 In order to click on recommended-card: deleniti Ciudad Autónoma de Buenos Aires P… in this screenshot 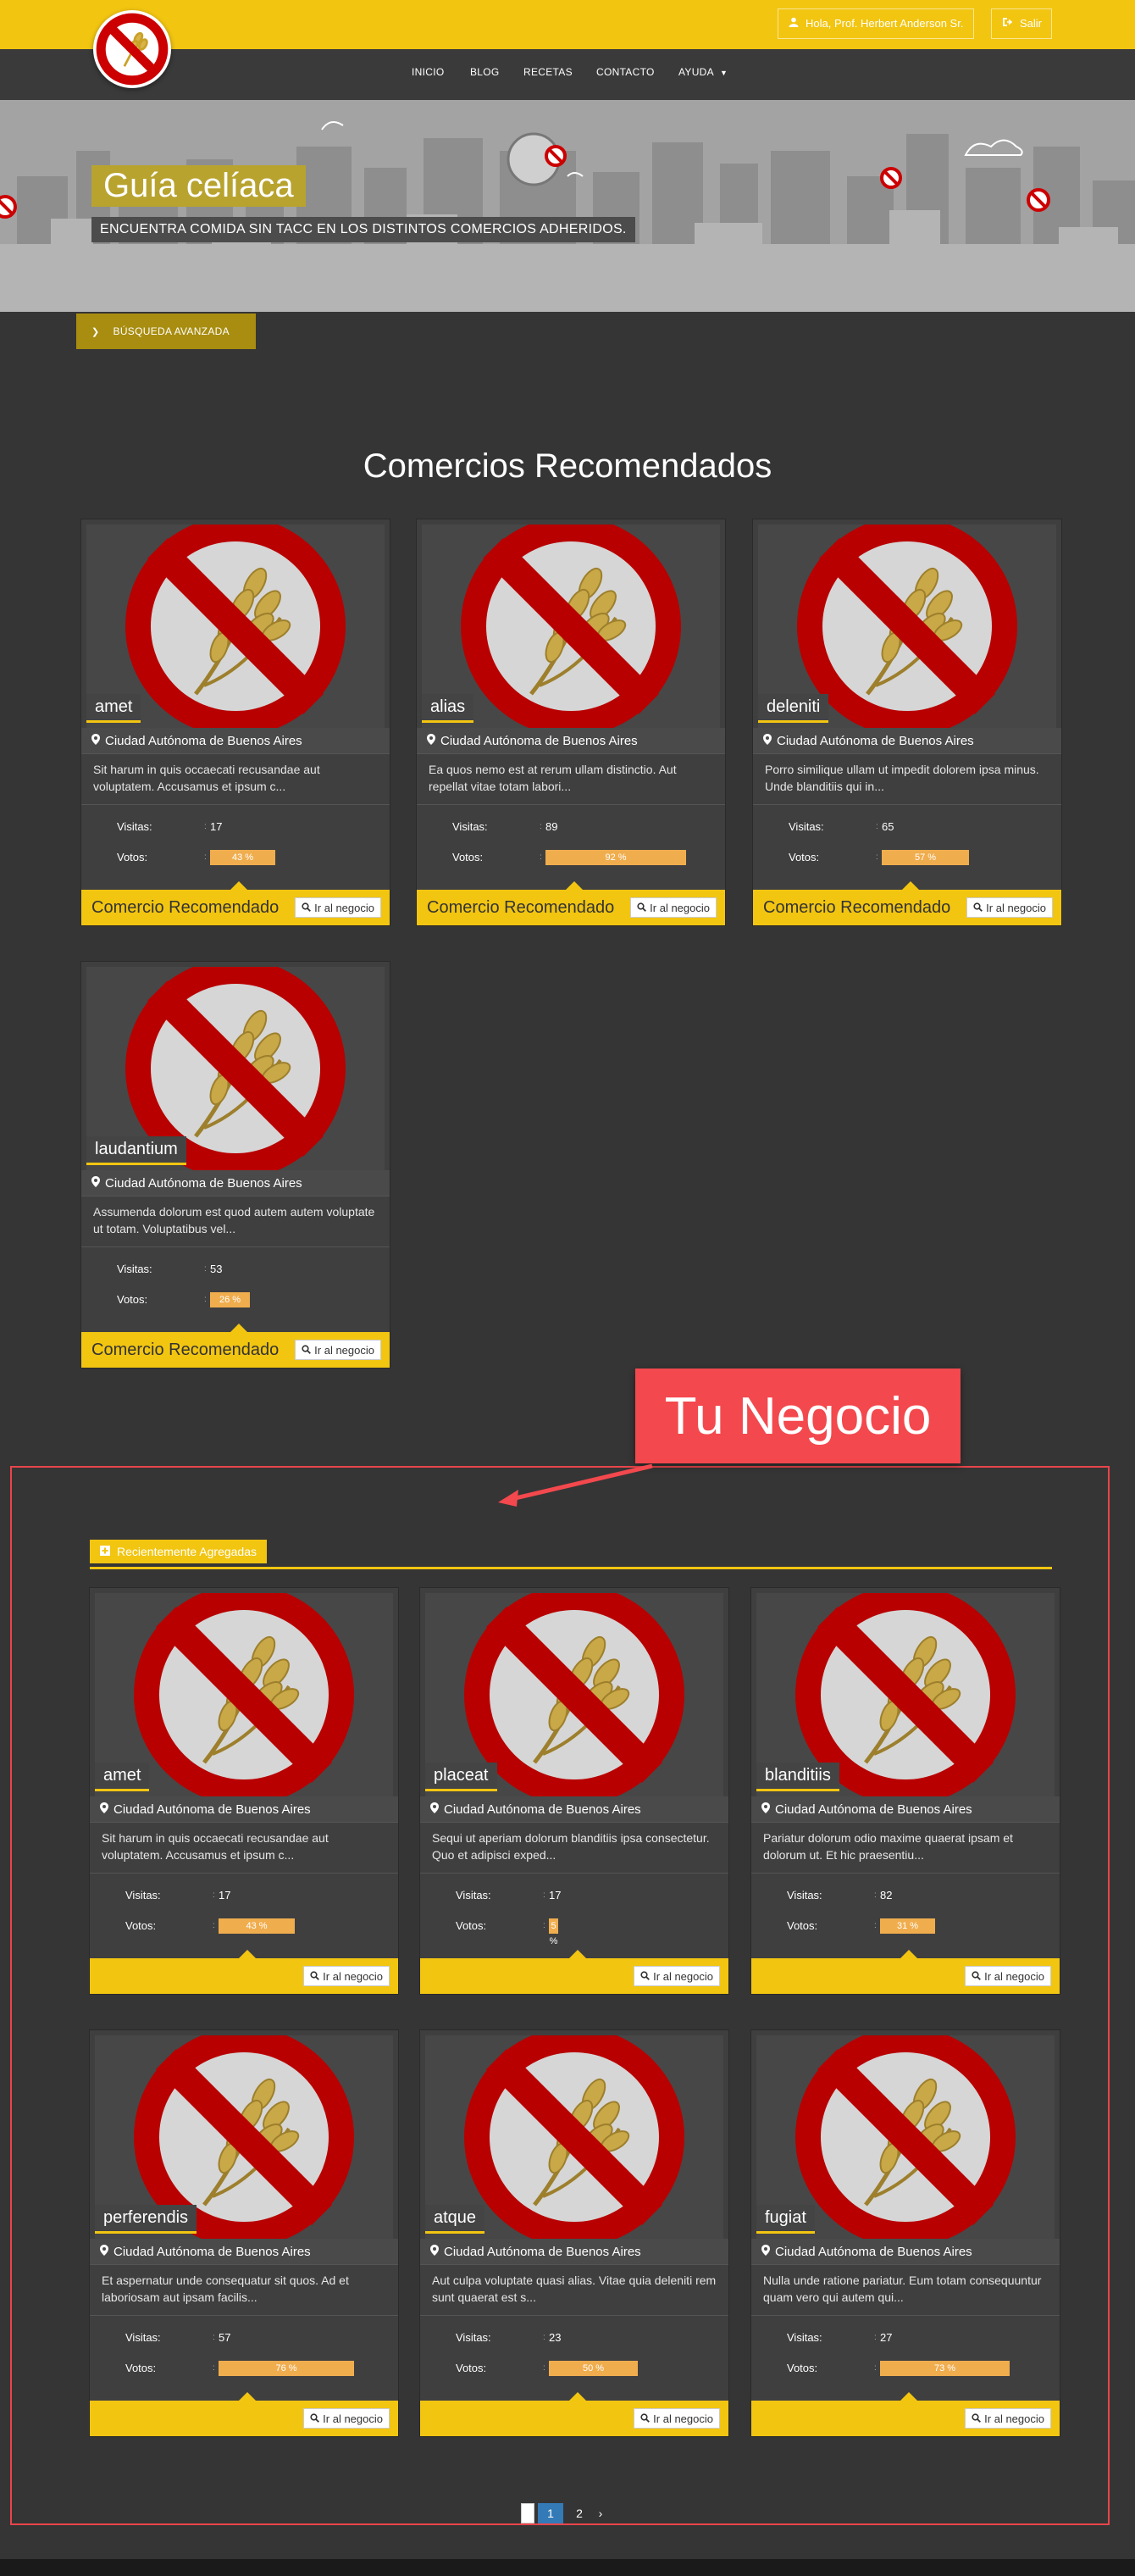, I will do `click(907, 722)`.